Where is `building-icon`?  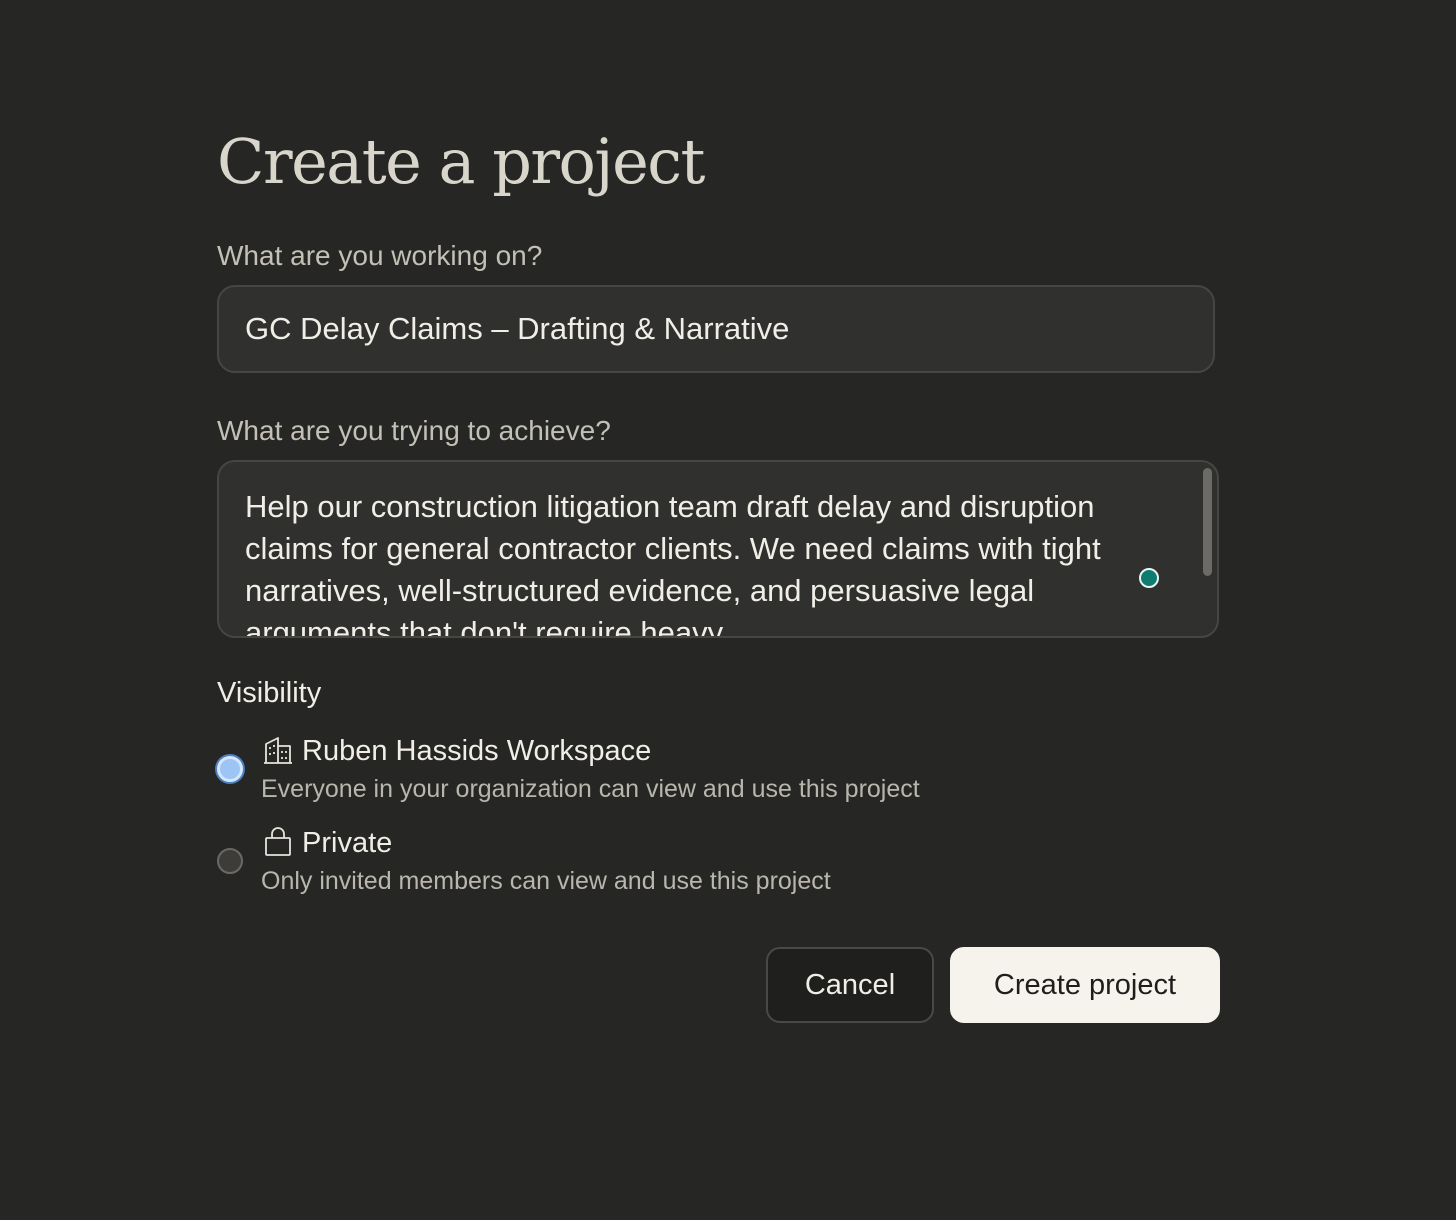 building-icon is located at coordinates (278, 750).